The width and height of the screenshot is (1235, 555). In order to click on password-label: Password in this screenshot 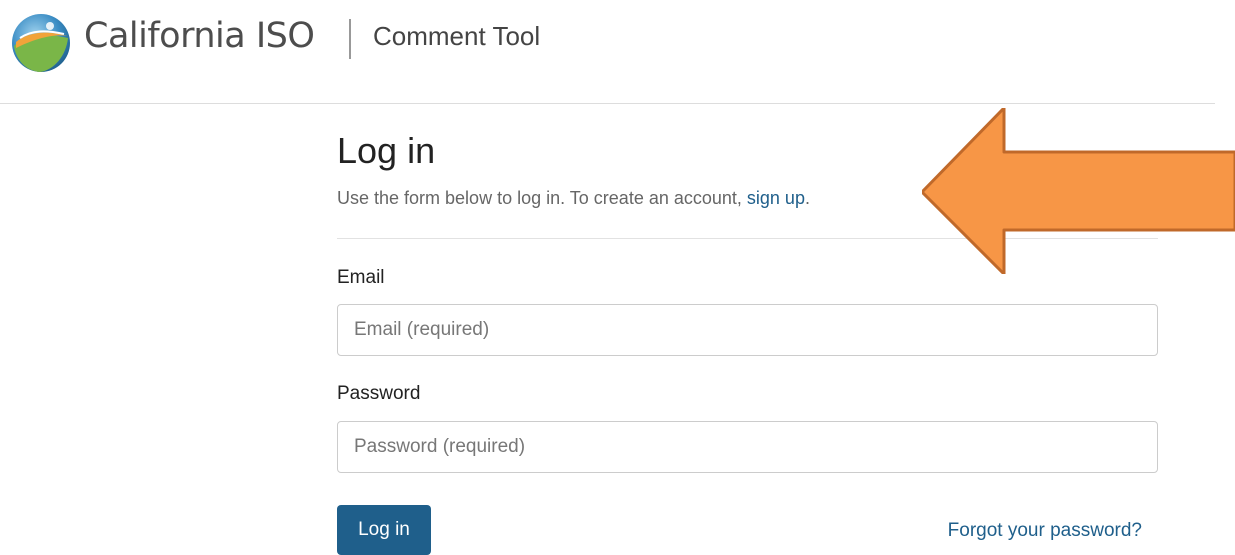, I will do `click(379, 393)`.